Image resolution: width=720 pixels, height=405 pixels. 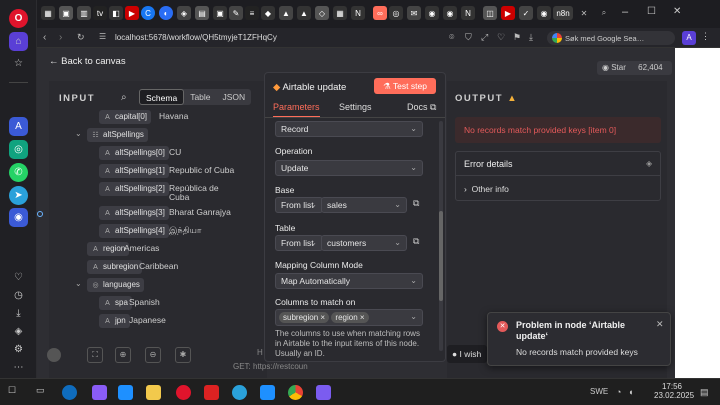 What do you see at coordinates (405, 86) in the screenshot?
I see `test-step-button: ⚗ Test step` at bounding box center [405, 86].